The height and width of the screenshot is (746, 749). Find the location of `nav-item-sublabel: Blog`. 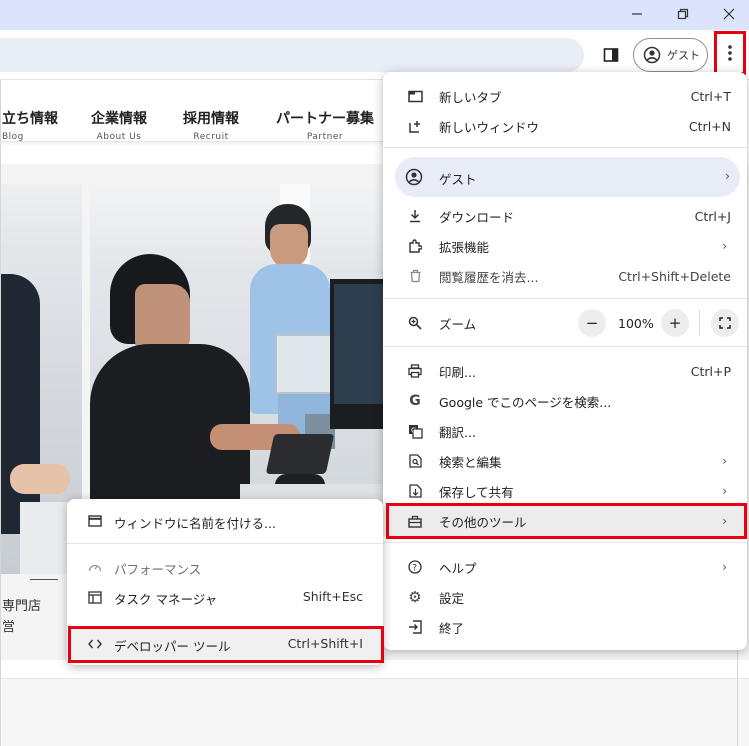

nav-item-sublabel: Blog is located at coordinates (13, 137).